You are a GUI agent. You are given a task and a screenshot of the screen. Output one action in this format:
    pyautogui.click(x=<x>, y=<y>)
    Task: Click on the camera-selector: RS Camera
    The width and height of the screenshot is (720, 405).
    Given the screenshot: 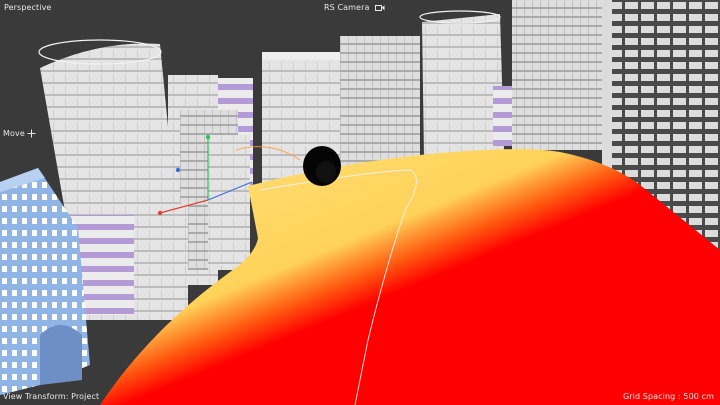 What is the action you would take?
    pyautogui.click(x=354, y=7)
    